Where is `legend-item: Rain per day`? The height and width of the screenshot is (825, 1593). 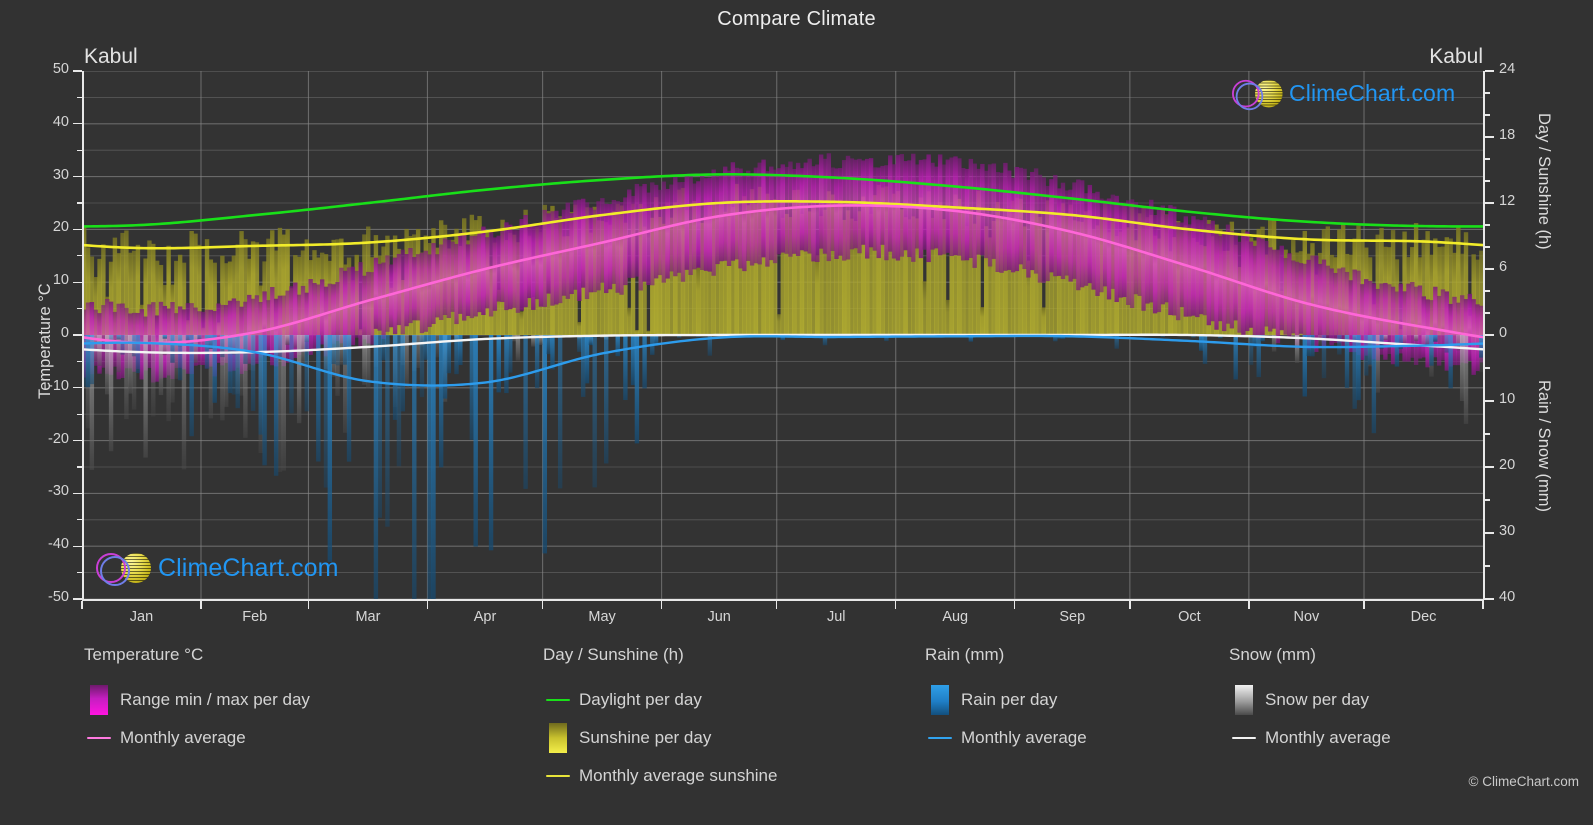 legend-item: Rain per day is located at coordinates (1006, 700).